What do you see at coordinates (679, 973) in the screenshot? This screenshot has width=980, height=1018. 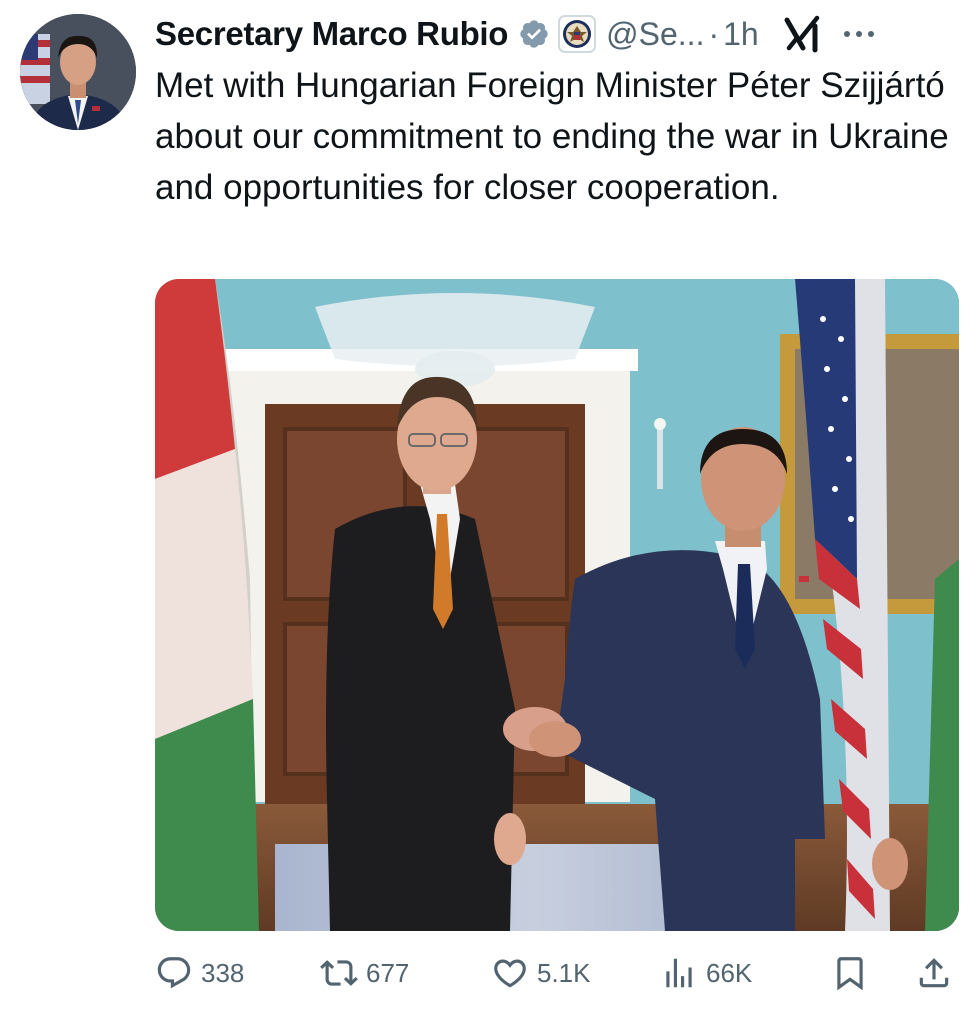 I see `views-chart-icon` at bounding box center [679, 973].